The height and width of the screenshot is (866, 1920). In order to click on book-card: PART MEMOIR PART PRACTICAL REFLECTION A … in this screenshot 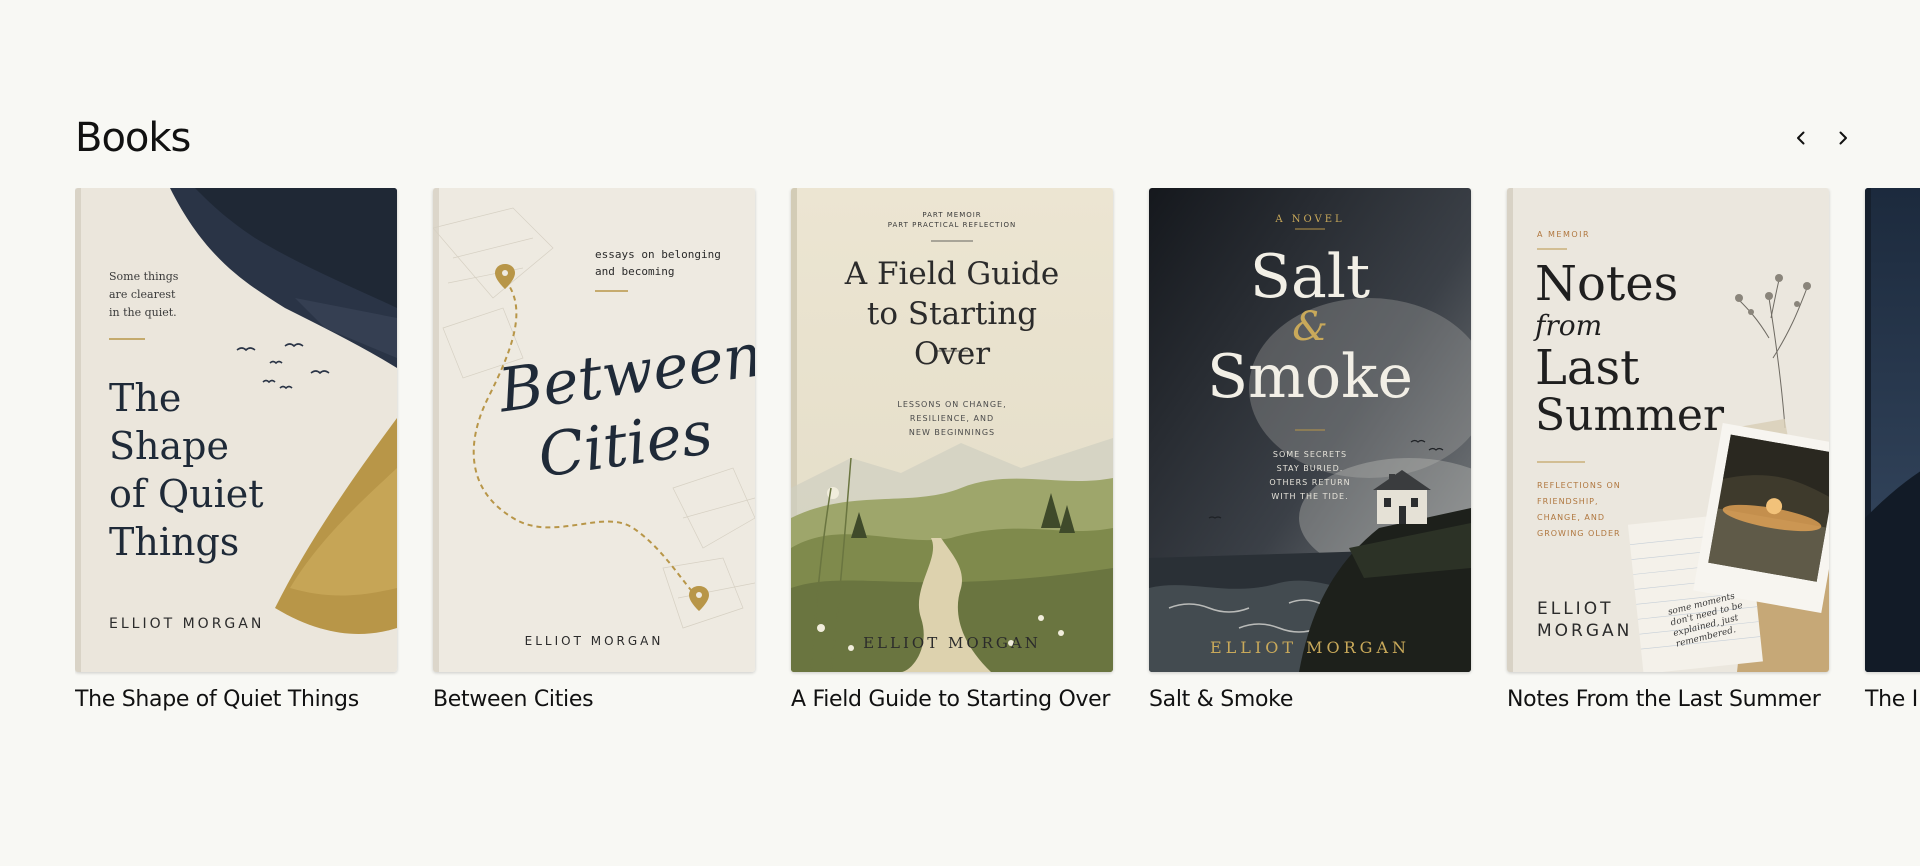, I will do `click(952, 452)`.